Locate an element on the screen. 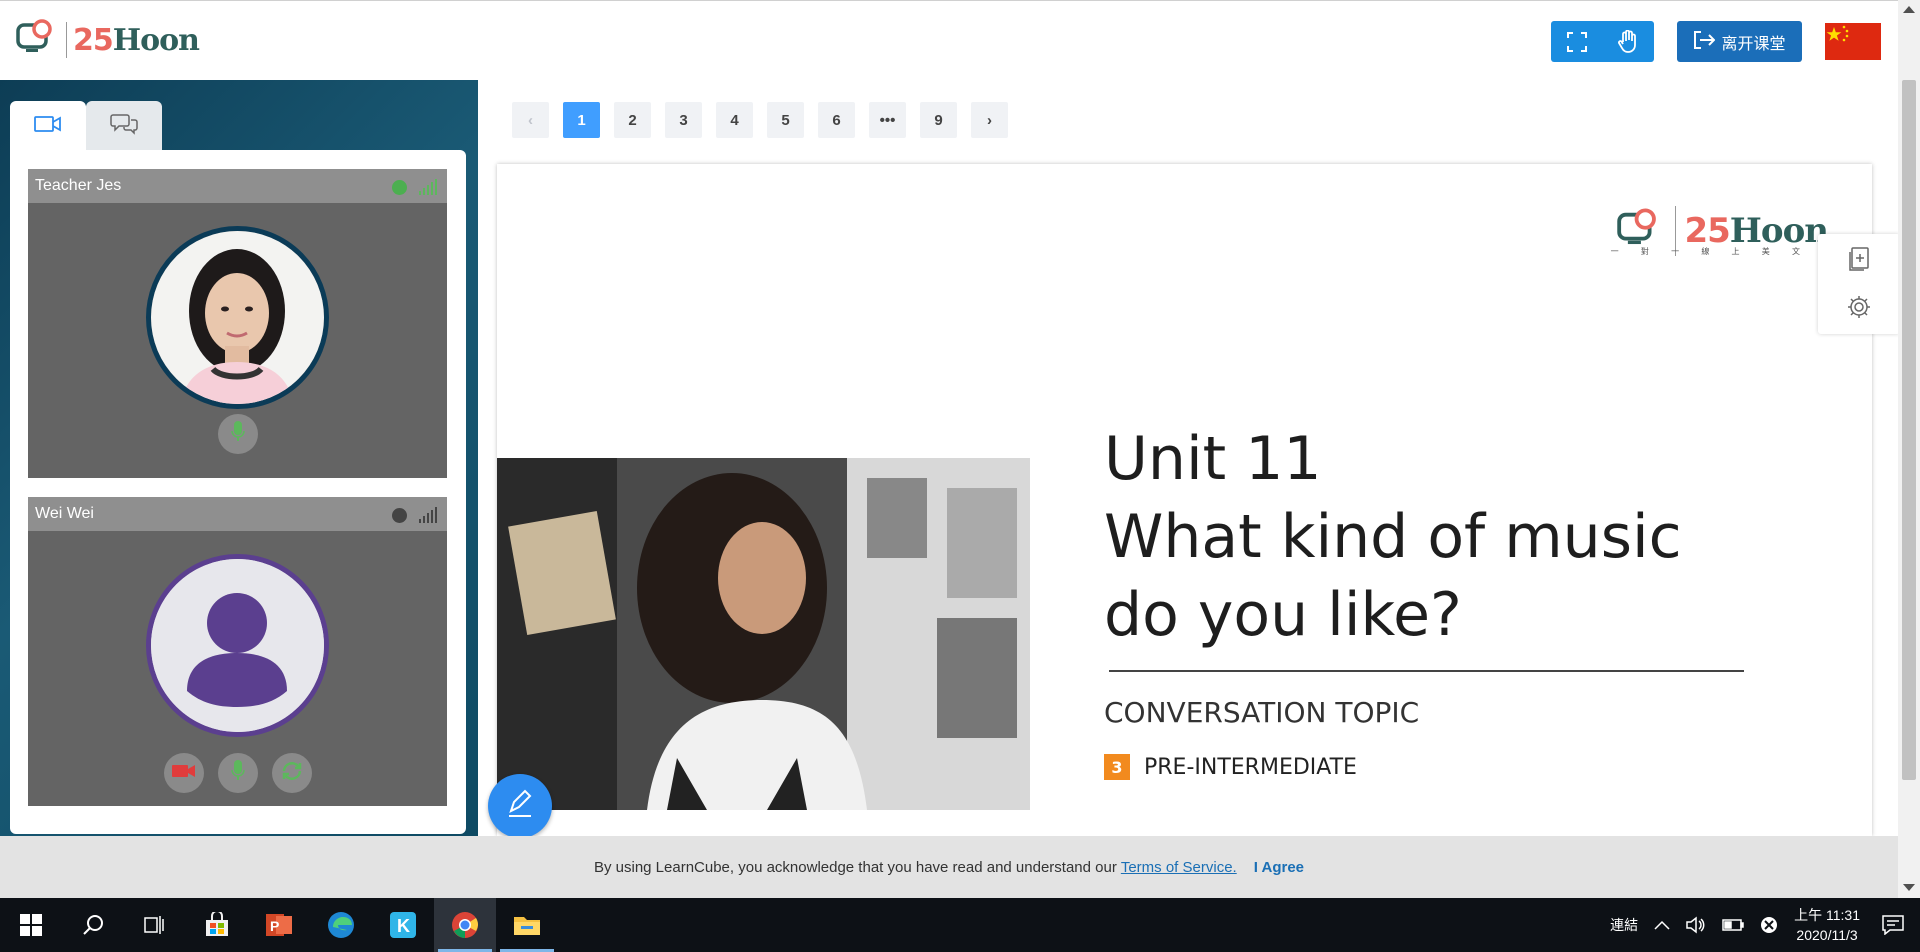  level-label: PRE-INTERMEDIATE is located at coordinates (1250, 767).